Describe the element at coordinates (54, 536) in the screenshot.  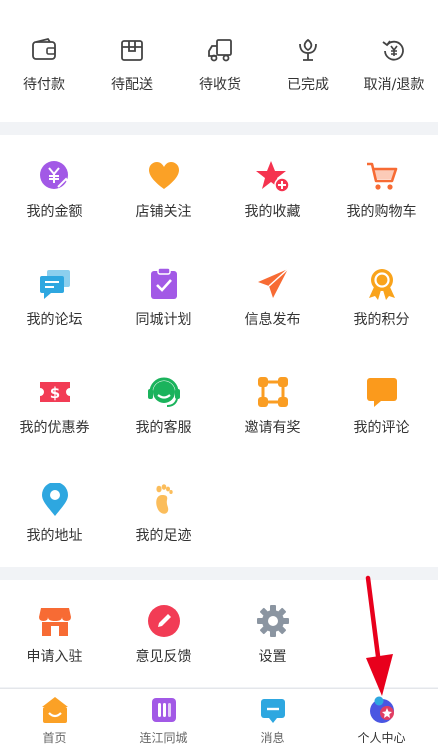
I see `my-address-label: 我的地址` at that location.